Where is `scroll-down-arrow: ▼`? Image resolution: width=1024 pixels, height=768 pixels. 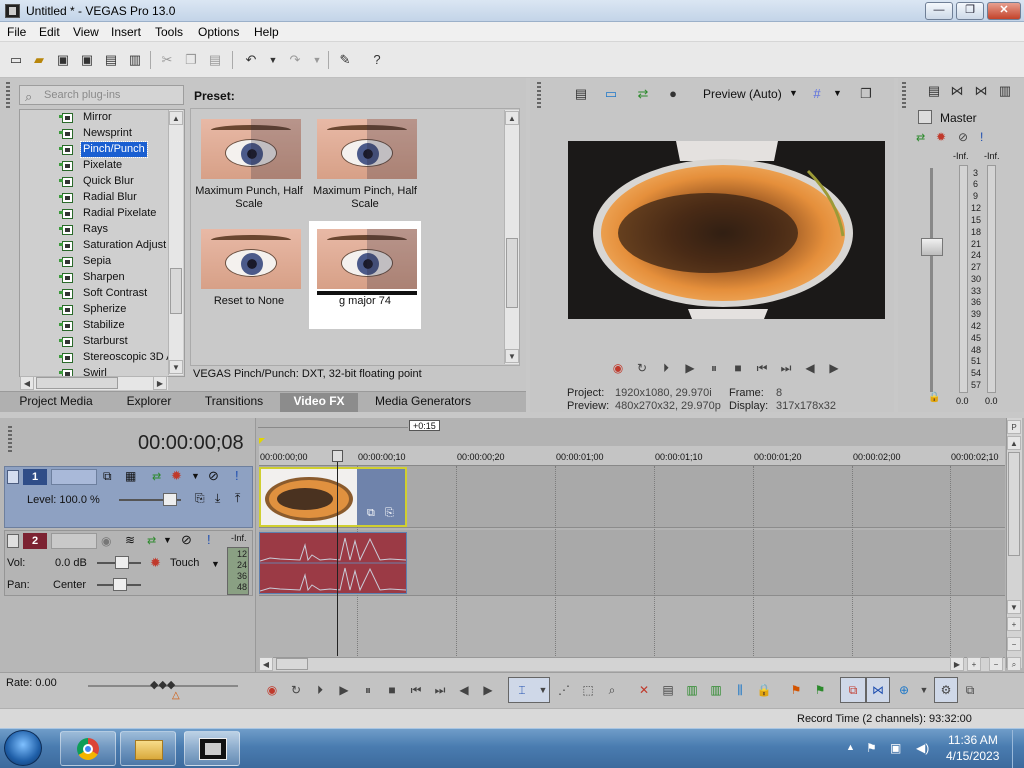 scroll-down-arrow: ▼ is located at coordinates (176, 367).